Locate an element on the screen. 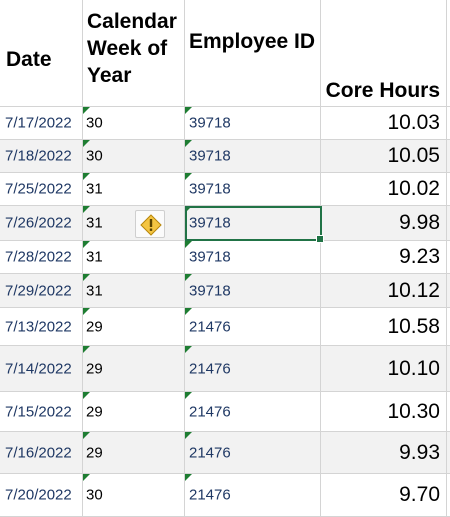 The height and width of the screenshot is (517, 450). date-value: 7/17/2022 is located at coordinates (38, 123).